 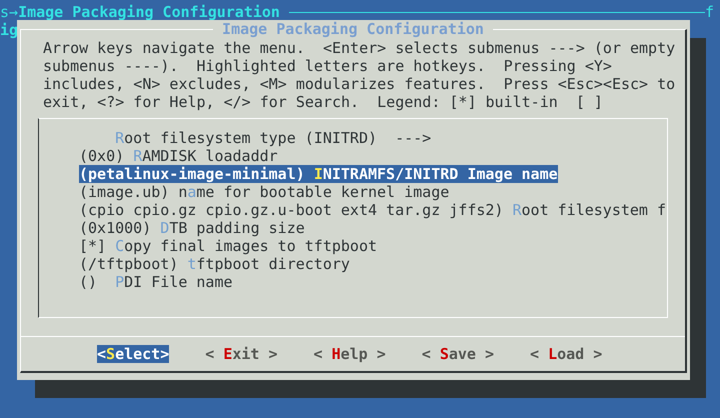 What do you see at coordinates (353, 29) in the screenshot?
I see `dialog-title: Image Packaging Configuration` at bounding box center [353, 29].